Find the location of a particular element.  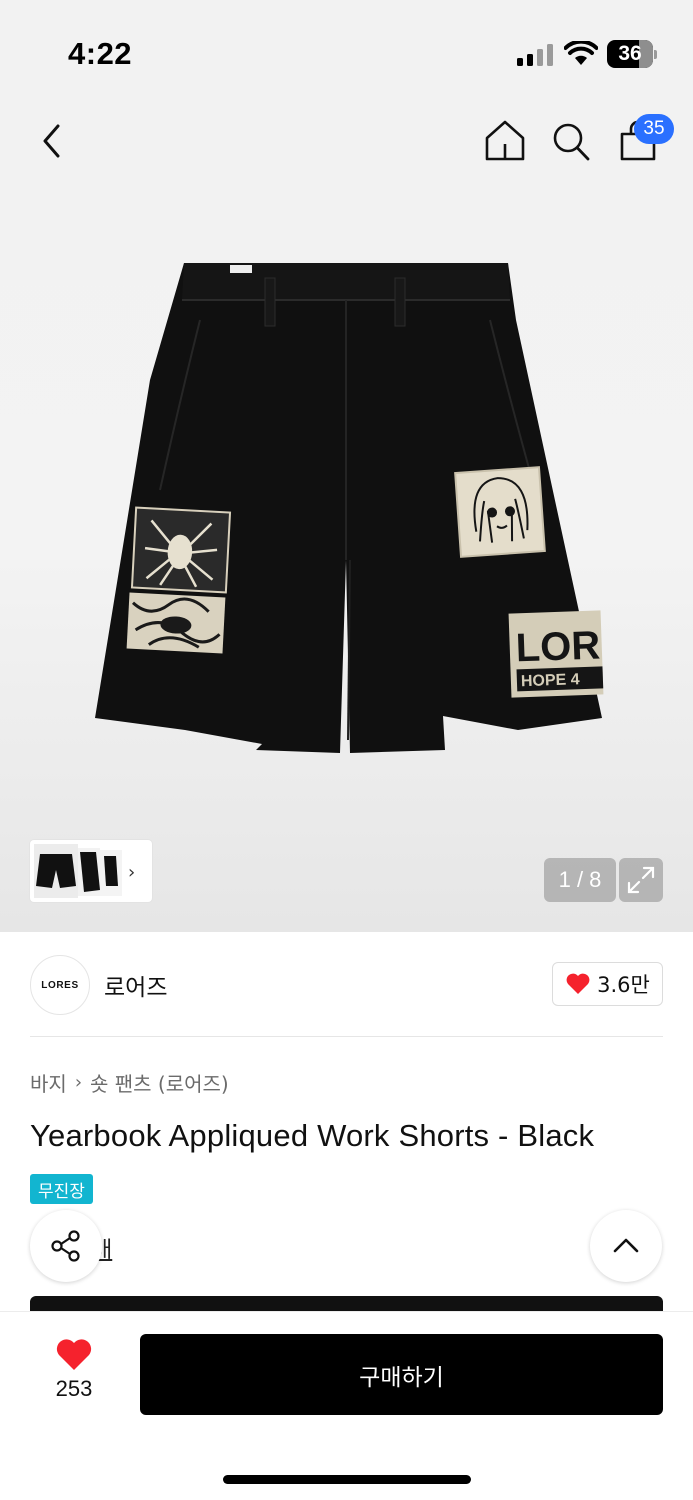

cart-count-badge: 35 is located at coordinates (654, 129).